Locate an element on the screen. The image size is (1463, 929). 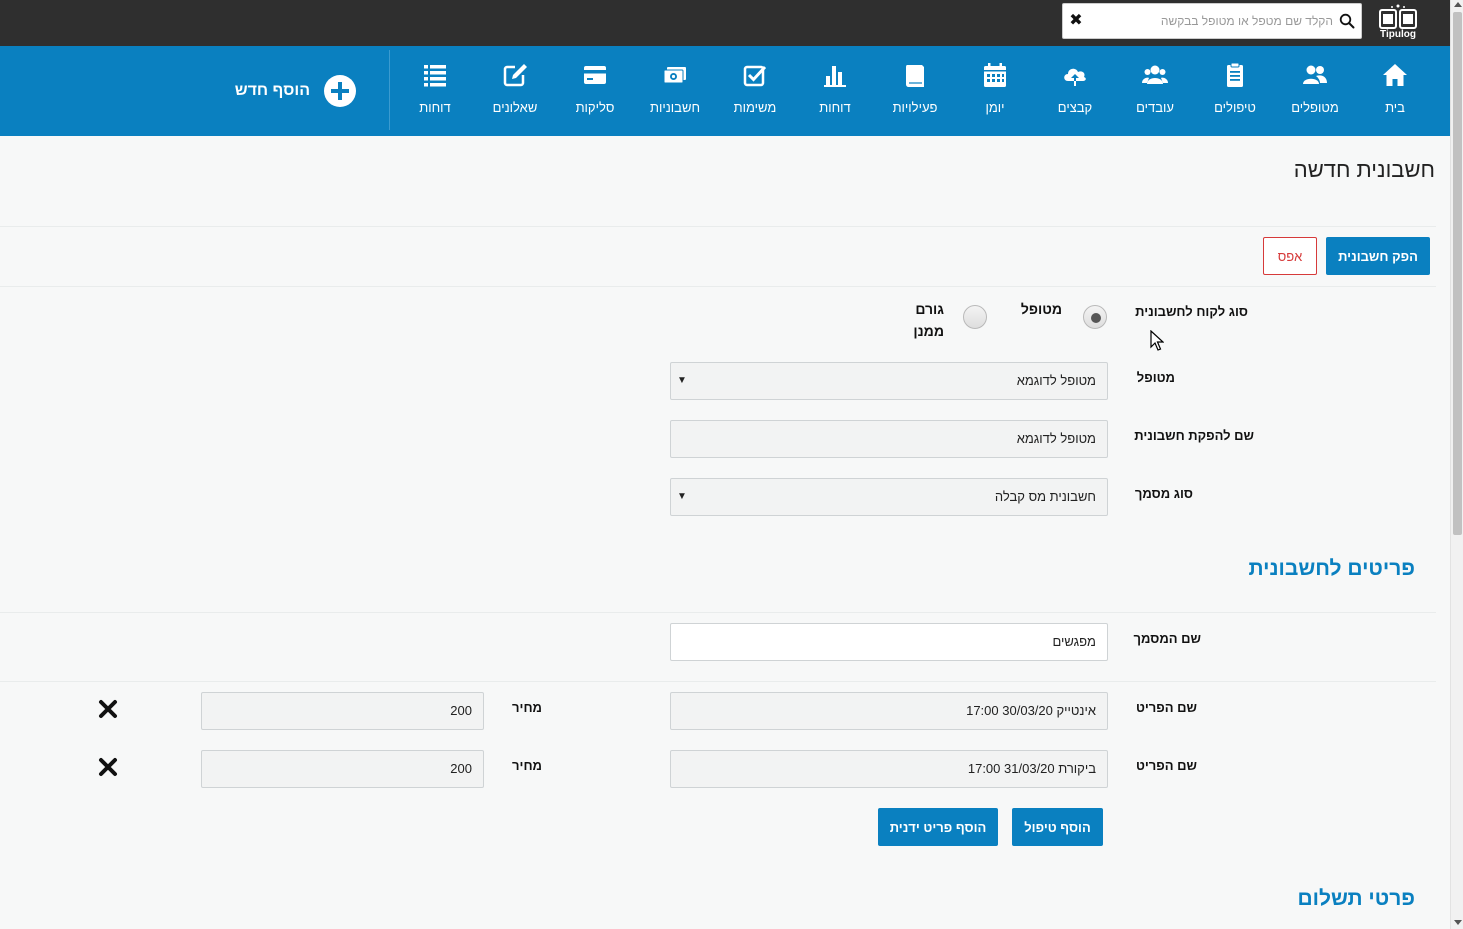
scrollbar-thumb is located at coordinates (1457, 273).